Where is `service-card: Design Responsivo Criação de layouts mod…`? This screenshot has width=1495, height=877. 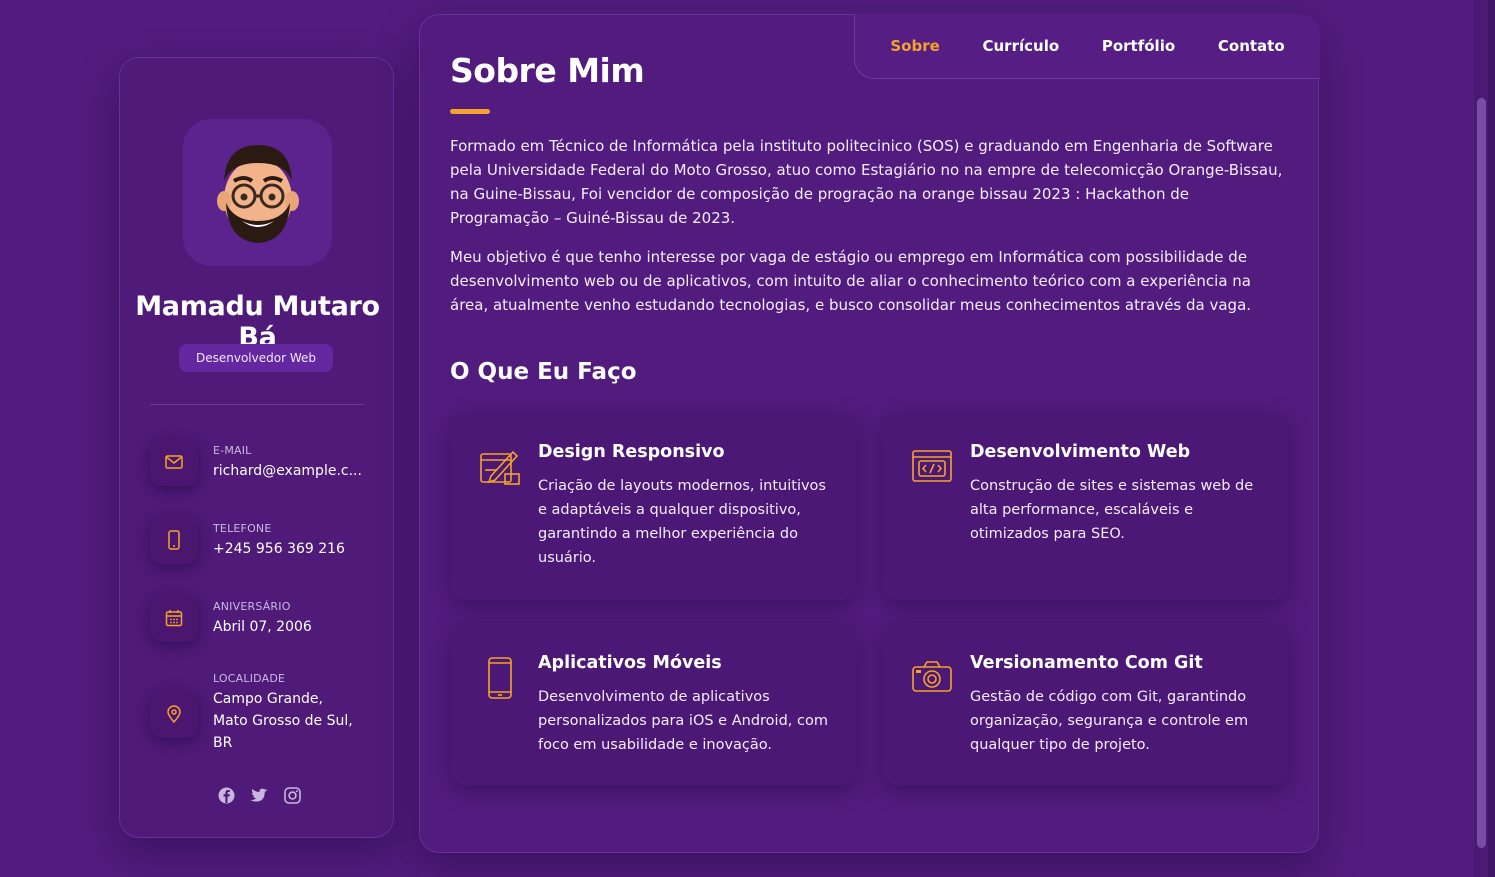 service-card: Design Responsivo Criação de layouts mod… is located at coordinates (653, 506).